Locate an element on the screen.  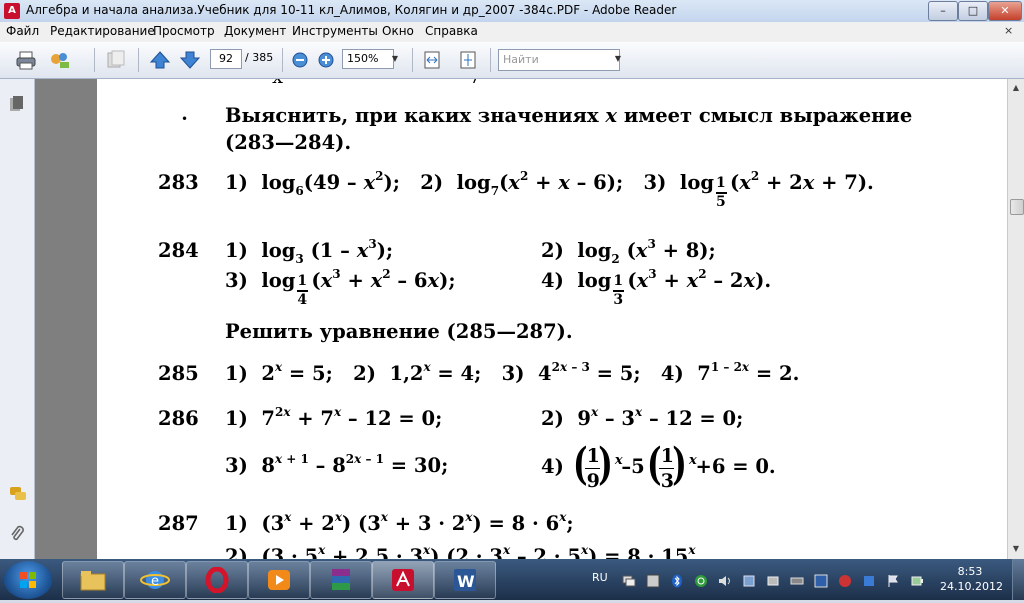
fit-page-icon is located at coordinates (468, 60).